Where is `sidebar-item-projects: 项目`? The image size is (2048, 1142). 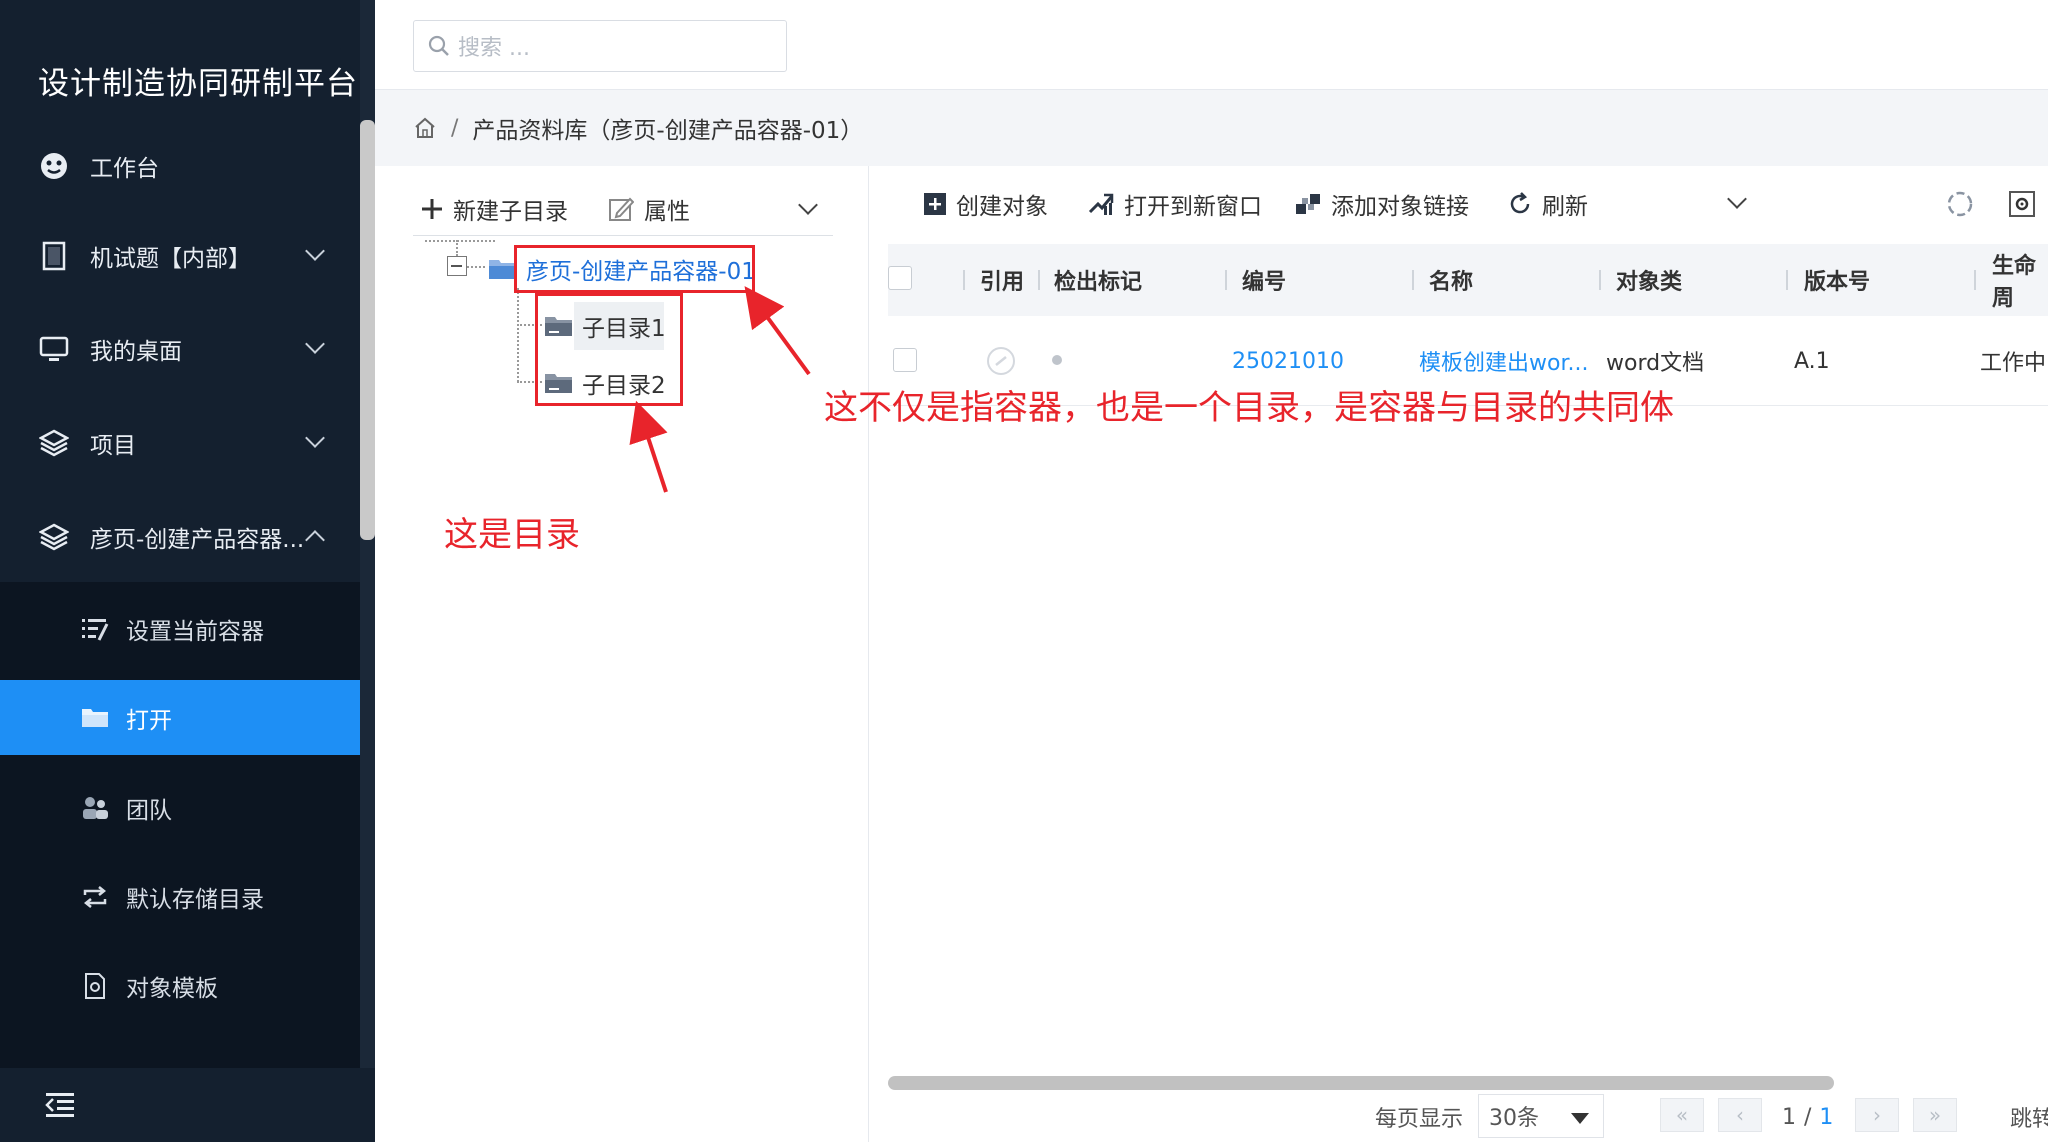 sidebar-item-projects: 项目 is located at coordinates (180, 443).